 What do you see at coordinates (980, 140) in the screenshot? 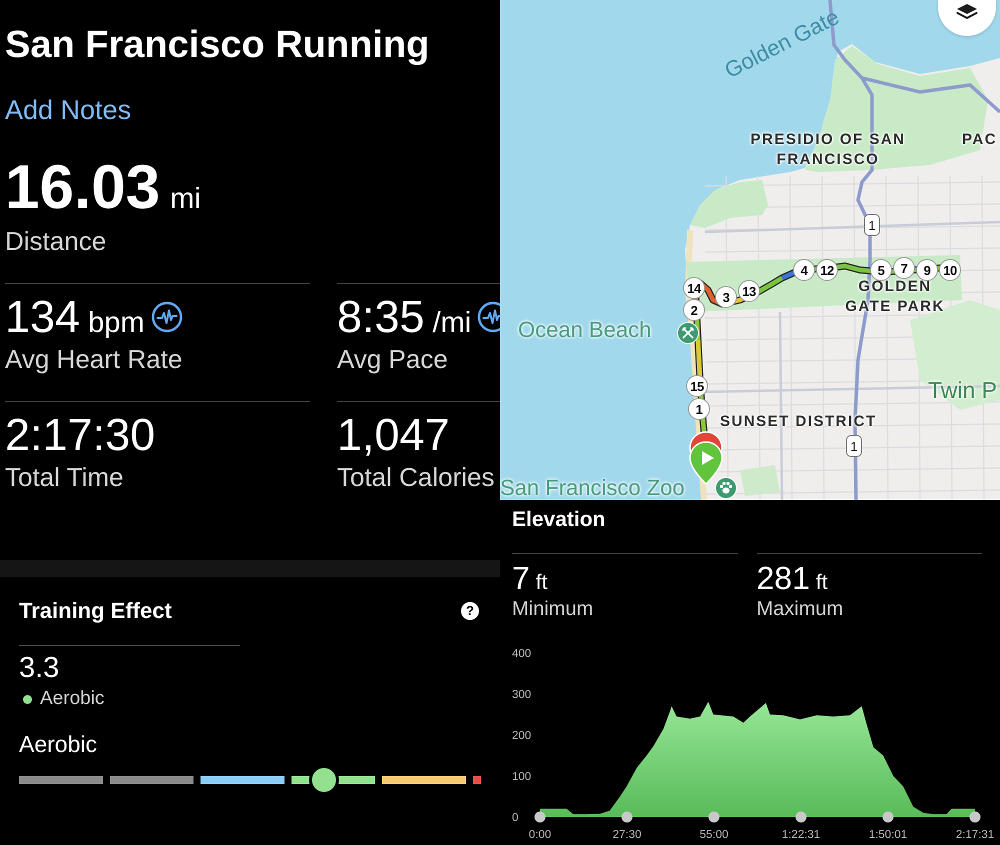
I see `map-label: PAC` at bounding box center [980, 140].